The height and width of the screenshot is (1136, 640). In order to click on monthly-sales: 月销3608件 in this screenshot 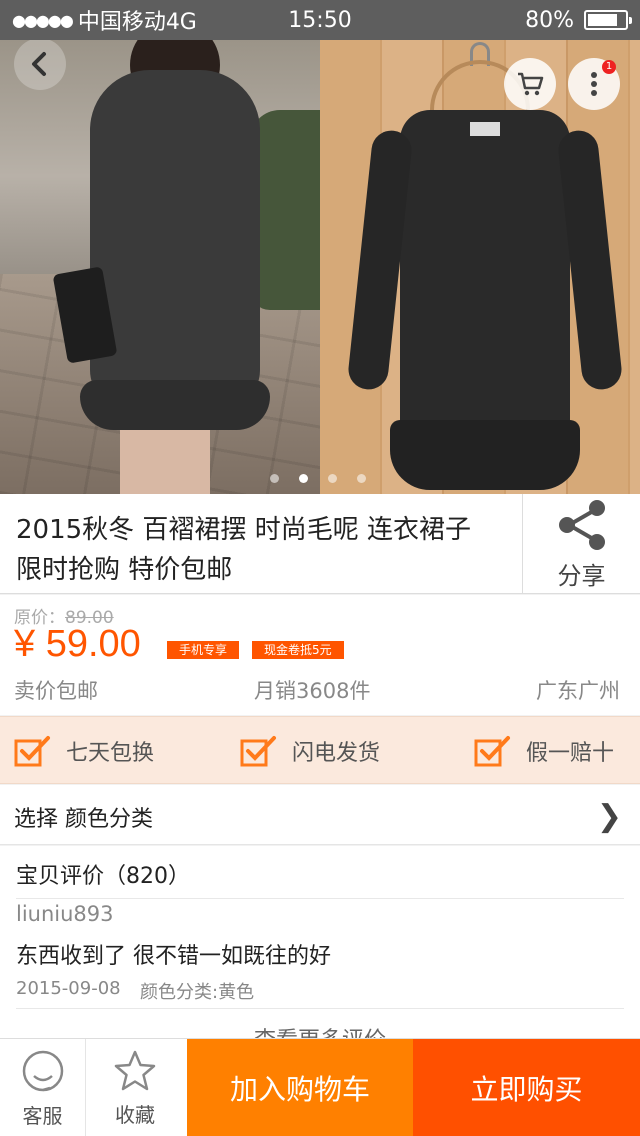, I will do `click(312, 691)`.